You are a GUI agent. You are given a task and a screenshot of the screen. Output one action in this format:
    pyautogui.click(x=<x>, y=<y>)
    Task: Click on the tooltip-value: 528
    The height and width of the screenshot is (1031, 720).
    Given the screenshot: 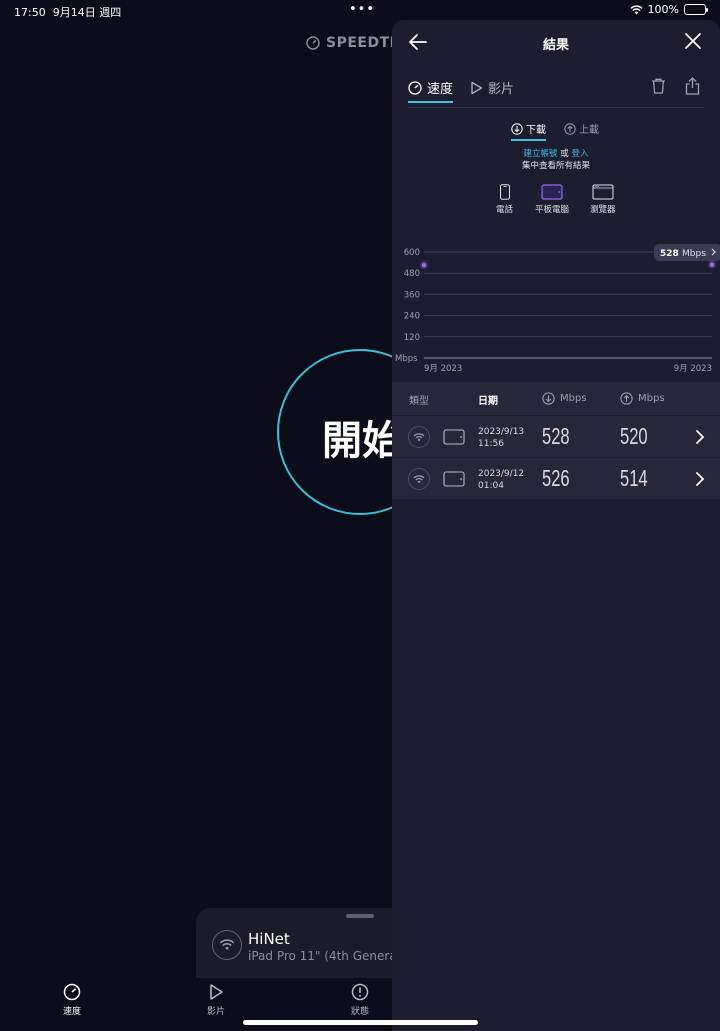 What is the action you would take?
    pyautogui.click(x=669, y=254)
    